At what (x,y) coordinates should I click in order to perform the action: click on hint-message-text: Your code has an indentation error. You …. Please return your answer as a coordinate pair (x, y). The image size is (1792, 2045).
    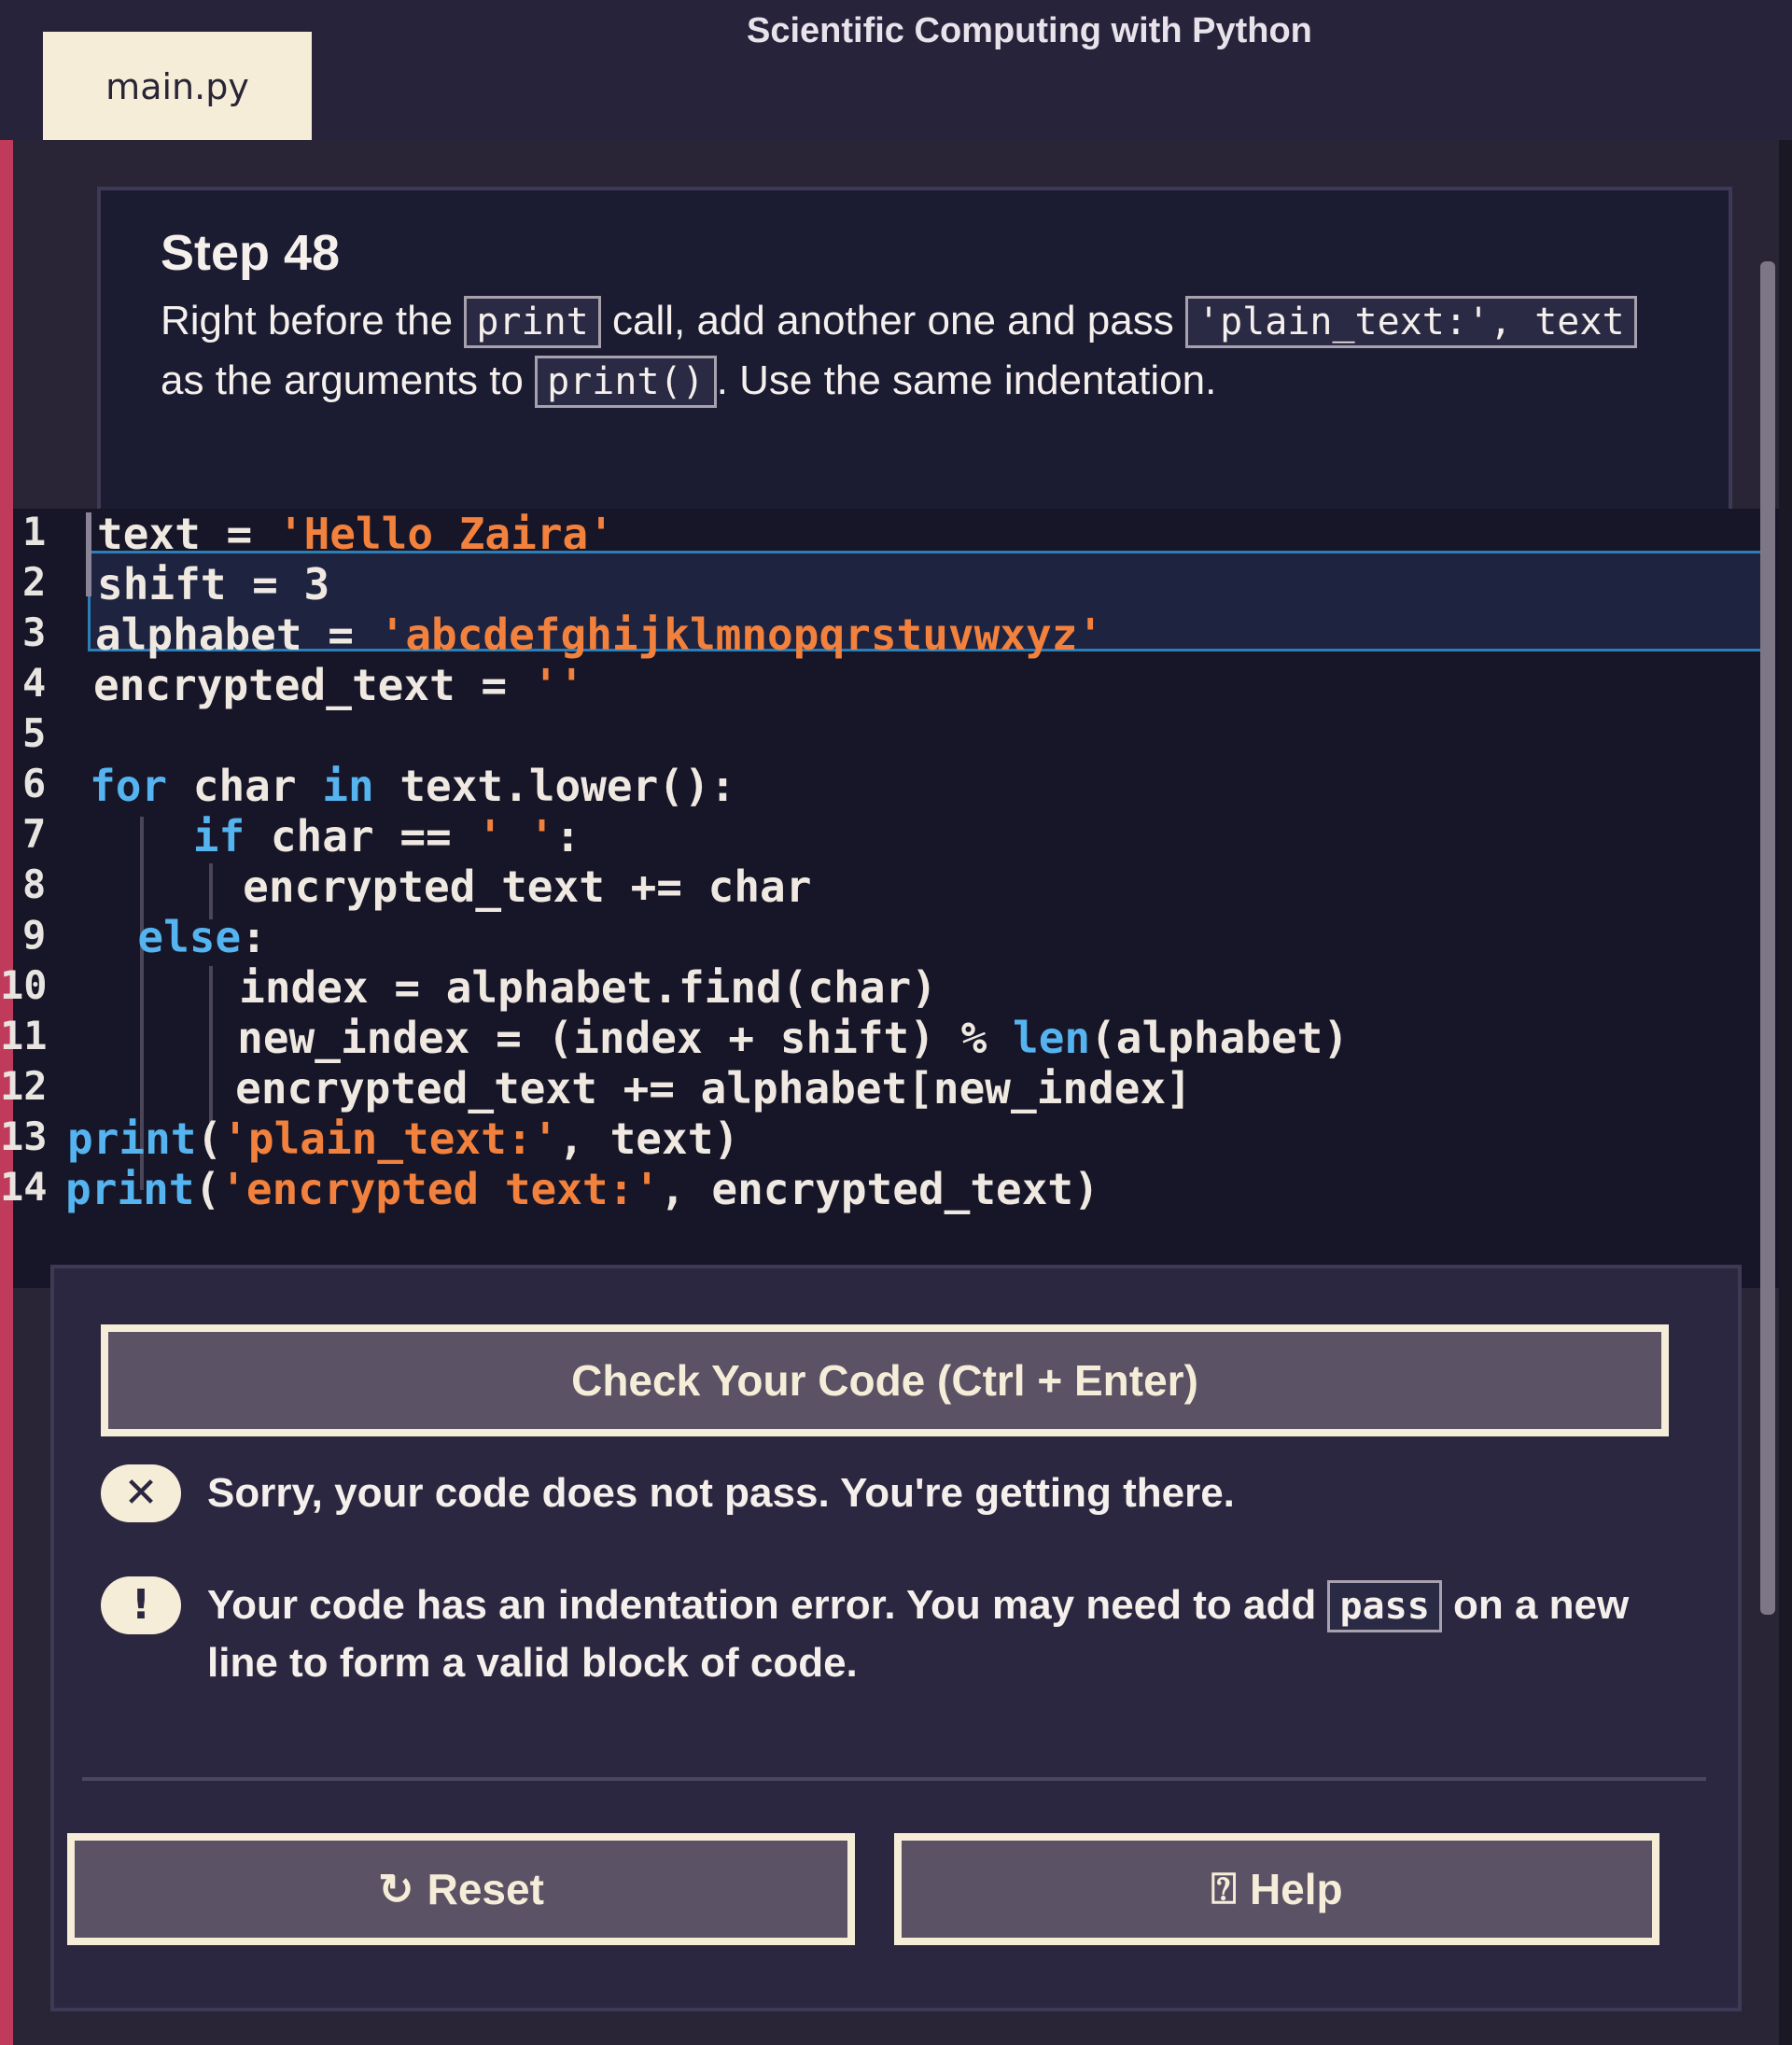
    Looking at the image, I should click on (938, 1634).